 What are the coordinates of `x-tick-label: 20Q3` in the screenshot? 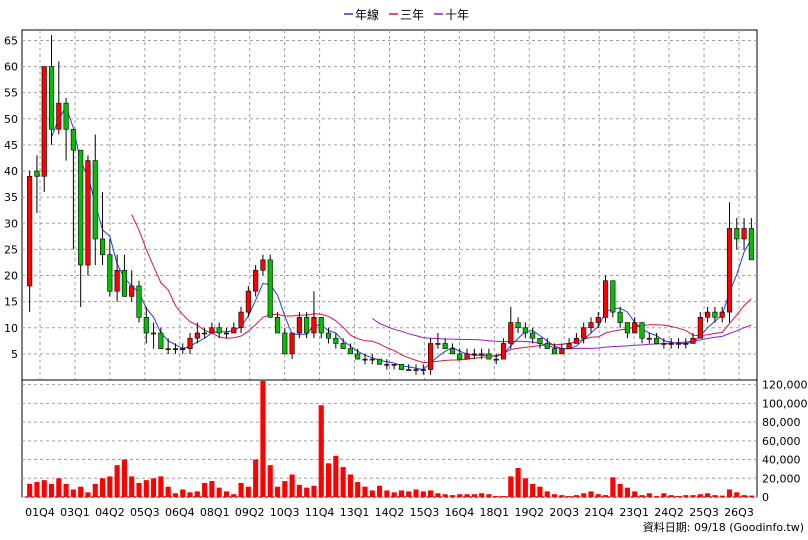 It's located at (564, 512).